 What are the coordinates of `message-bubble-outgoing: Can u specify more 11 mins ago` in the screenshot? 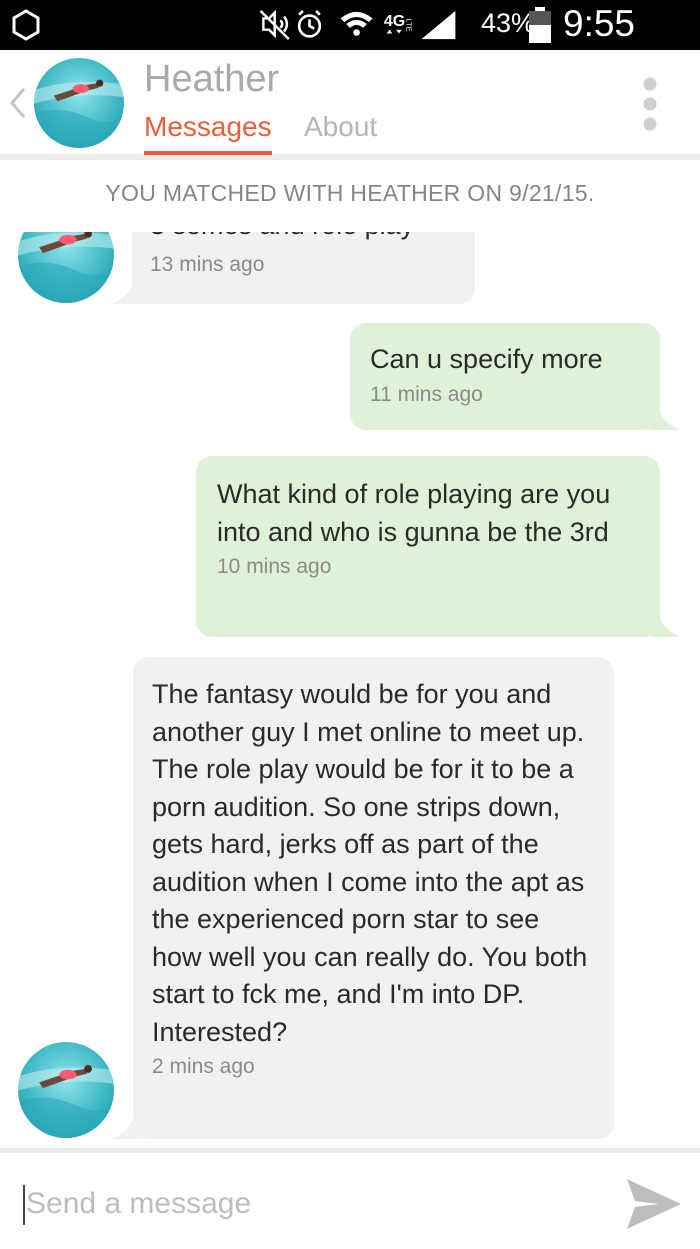 It's located at (505, 376).